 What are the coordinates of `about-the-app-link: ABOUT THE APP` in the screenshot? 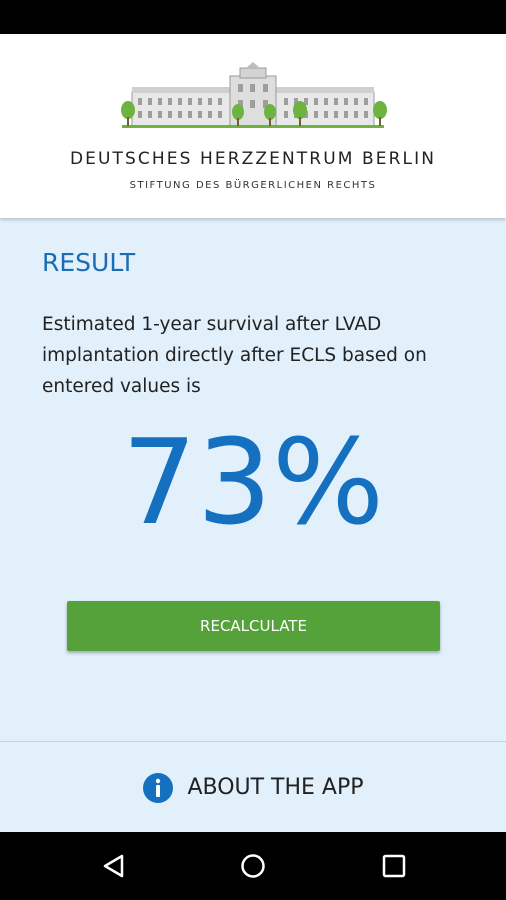 It's located at (253, 787).